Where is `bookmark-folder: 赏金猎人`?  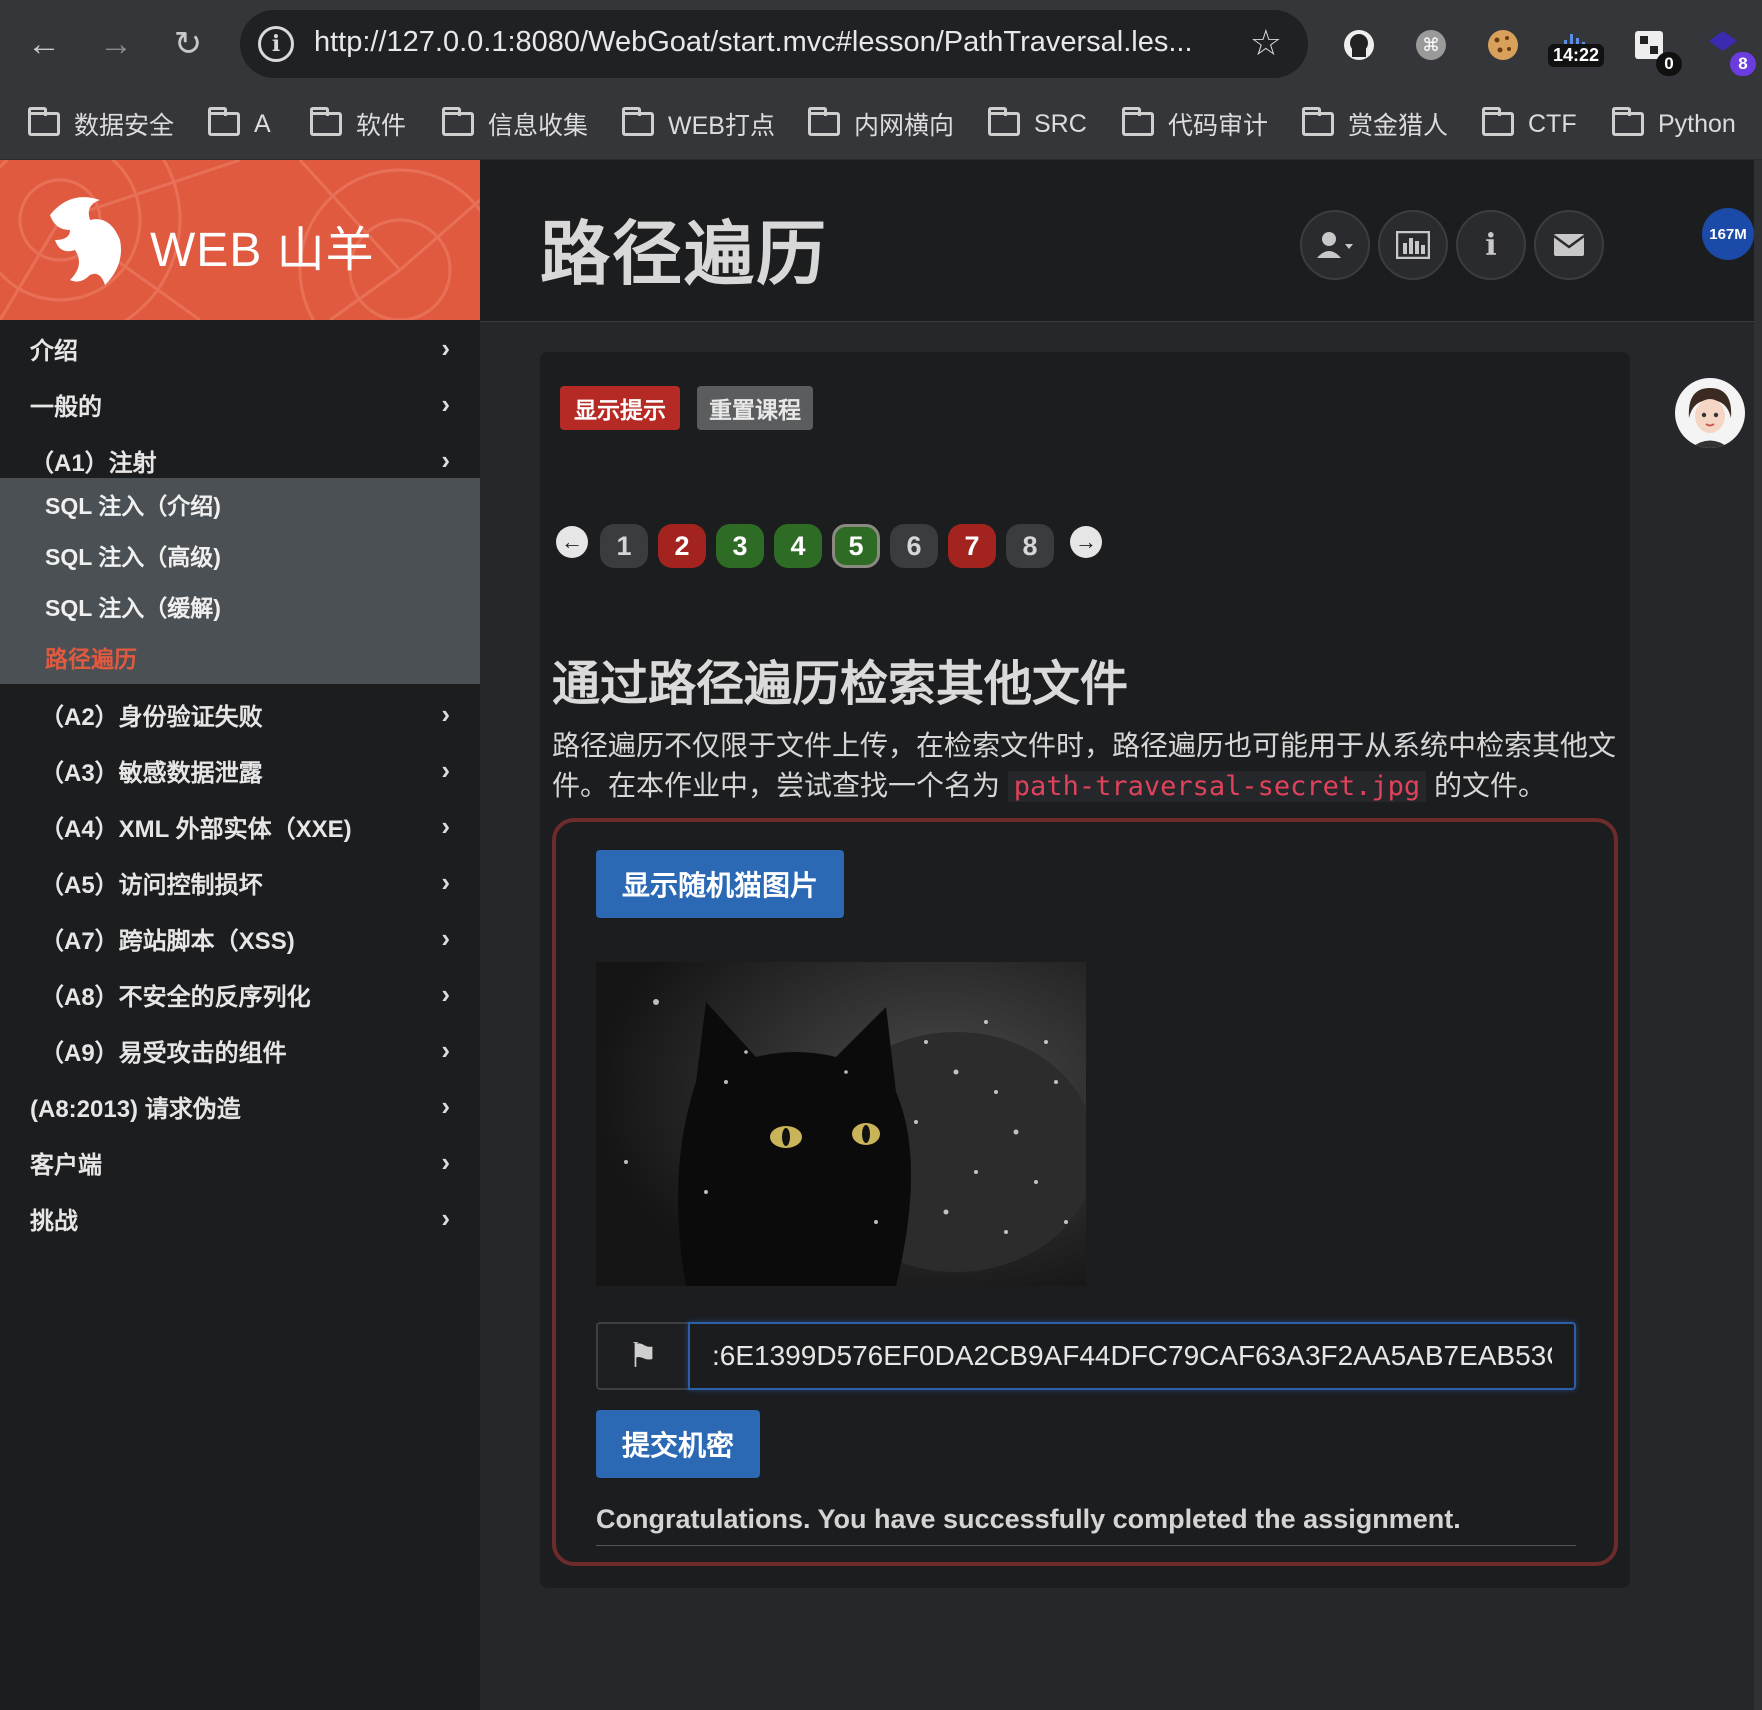 bookmark-folder: 赏金猎人 is located at coordinates (1375, 124).